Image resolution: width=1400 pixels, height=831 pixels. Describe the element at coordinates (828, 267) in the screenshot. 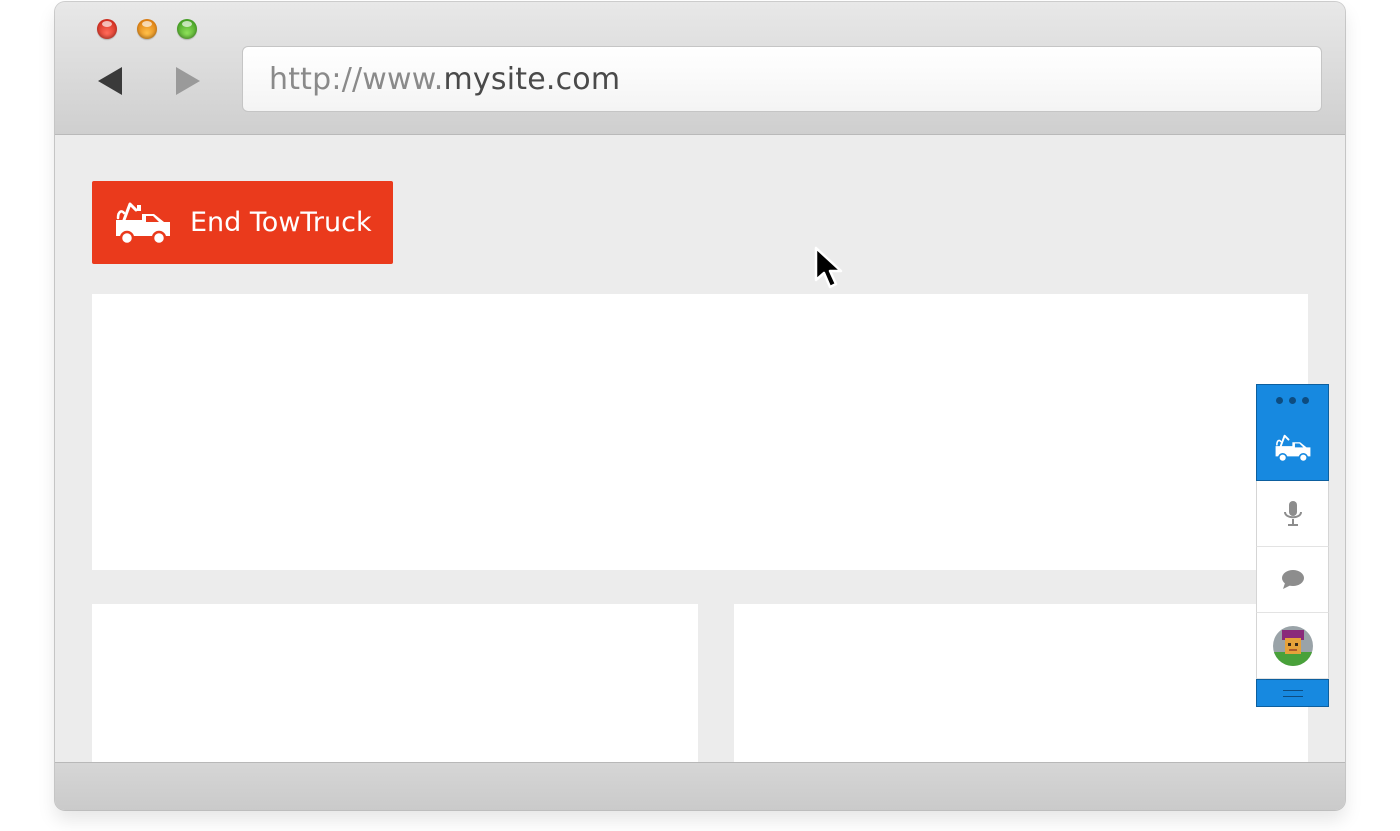

I see `mouse-pointer-icon` at that location.